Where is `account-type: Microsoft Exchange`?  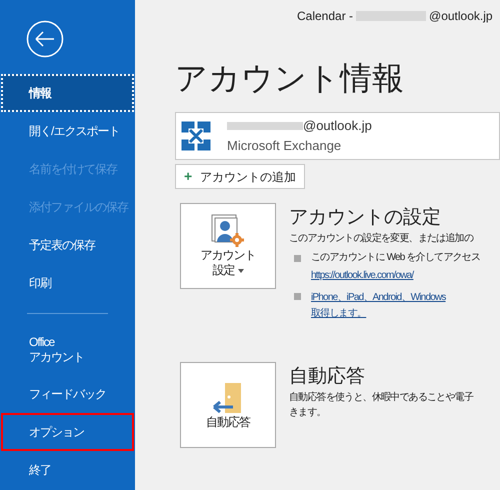
account-type: Microsoft Exchange is located at coordinates (284, 146).